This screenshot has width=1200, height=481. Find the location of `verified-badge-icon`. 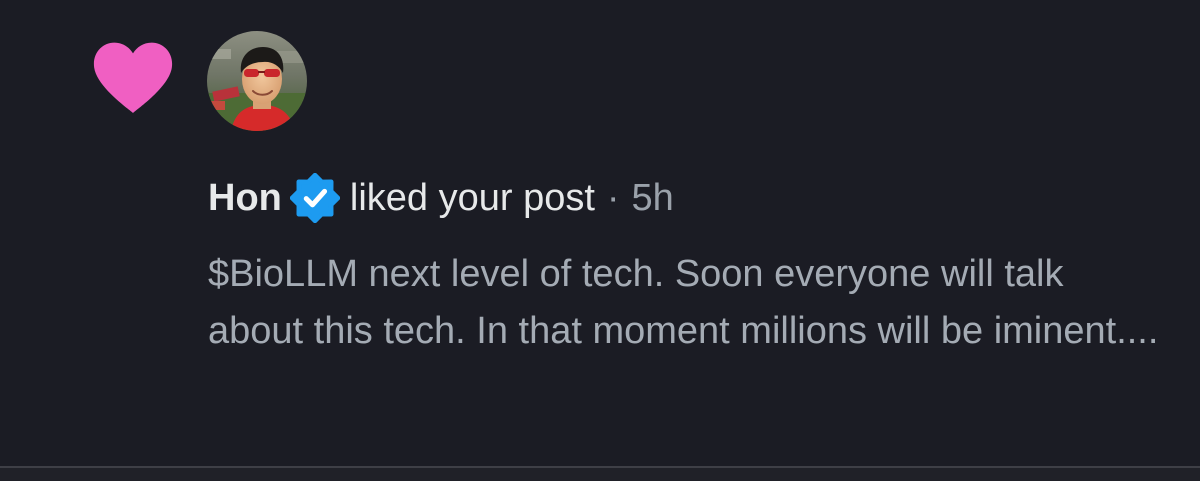

verified-badge-icon is located at coordinates (314, 198).